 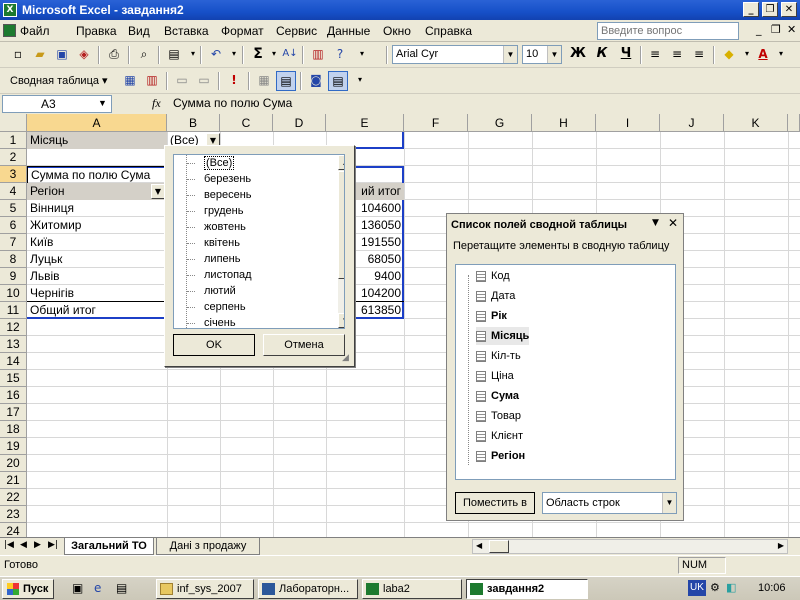 I want to click on row-header: 24, so click(x=13, y=530).